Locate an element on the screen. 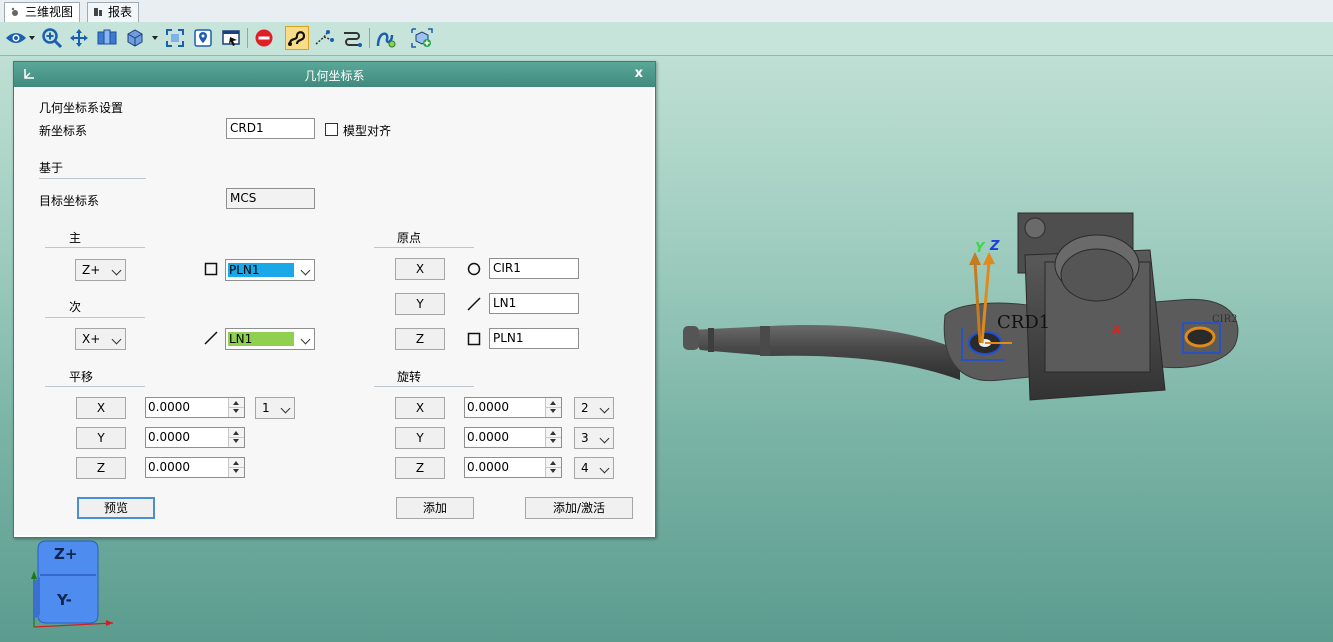 This screenshot has height=642, width=1333. origin-y-button: Y is located at coordinates (420, 304).